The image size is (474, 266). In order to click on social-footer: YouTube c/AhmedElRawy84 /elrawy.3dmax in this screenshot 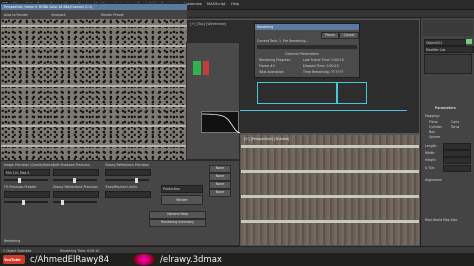, I will do `click(237, 259)`.